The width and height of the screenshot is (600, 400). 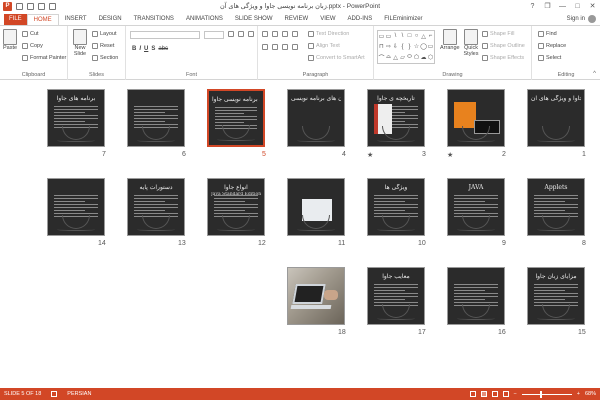 I want to click on font-family-select, so click(x=165, y=35).